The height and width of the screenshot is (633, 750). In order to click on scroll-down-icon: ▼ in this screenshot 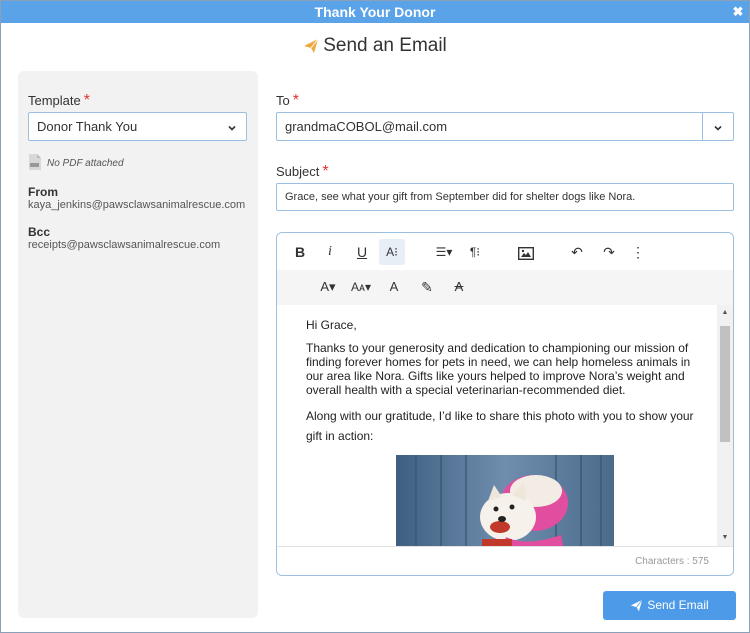, I will do `click(725, 538)`.